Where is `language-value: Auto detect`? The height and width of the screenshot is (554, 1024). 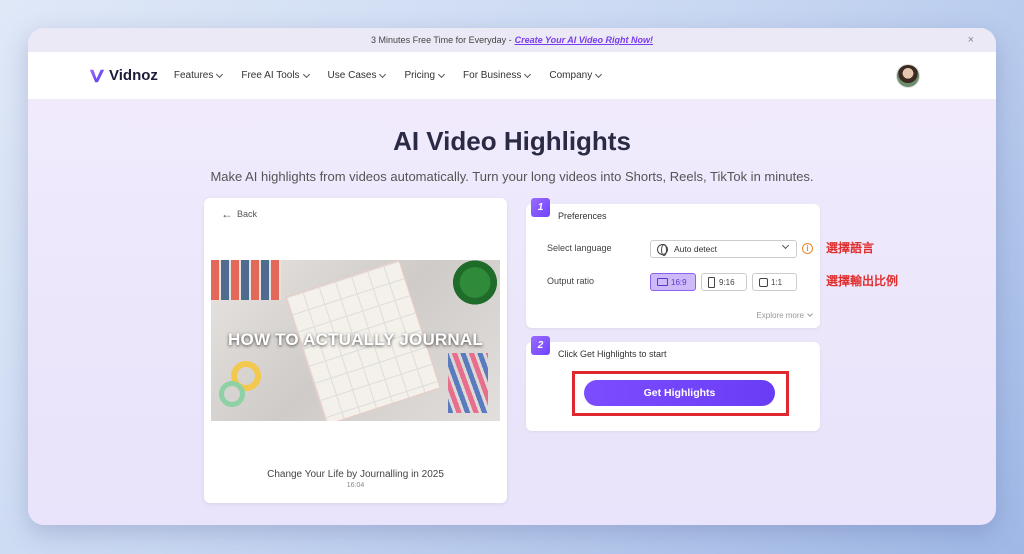 language-value: Auto detect is located at coordinates (696, 249).